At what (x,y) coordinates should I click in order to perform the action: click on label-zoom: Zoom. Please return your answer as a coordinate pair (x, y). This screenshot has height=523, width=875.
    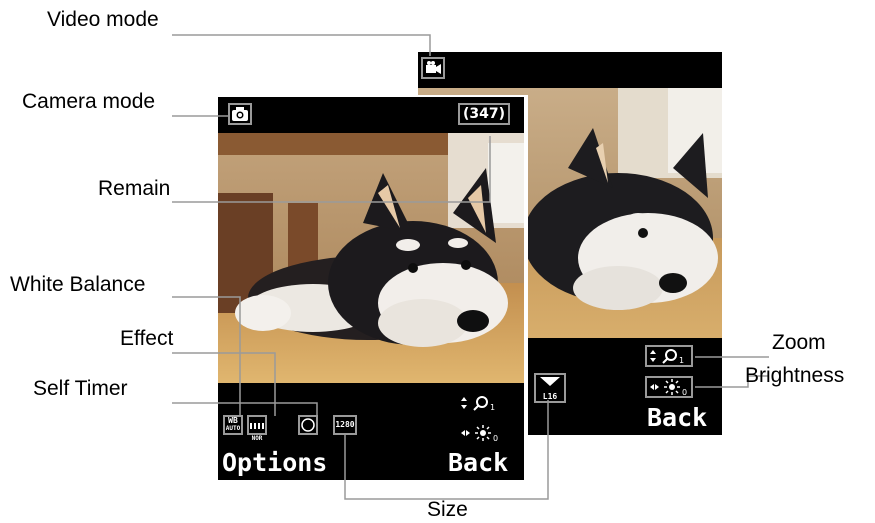
    Looking at the image, I should click on (799, 342).